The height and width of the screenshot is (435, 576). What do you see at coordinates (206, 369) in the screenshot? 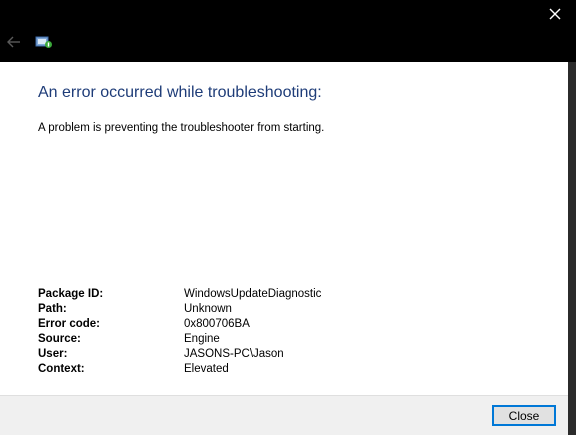
I see `detail-value: Elevated` at bounding box center [206, 369].